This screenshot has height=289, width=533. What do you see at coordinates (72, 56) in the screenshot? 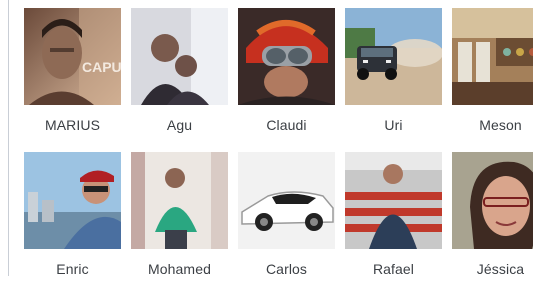
I see `profile-photo: CAPU` at bounding box center [72, 56].